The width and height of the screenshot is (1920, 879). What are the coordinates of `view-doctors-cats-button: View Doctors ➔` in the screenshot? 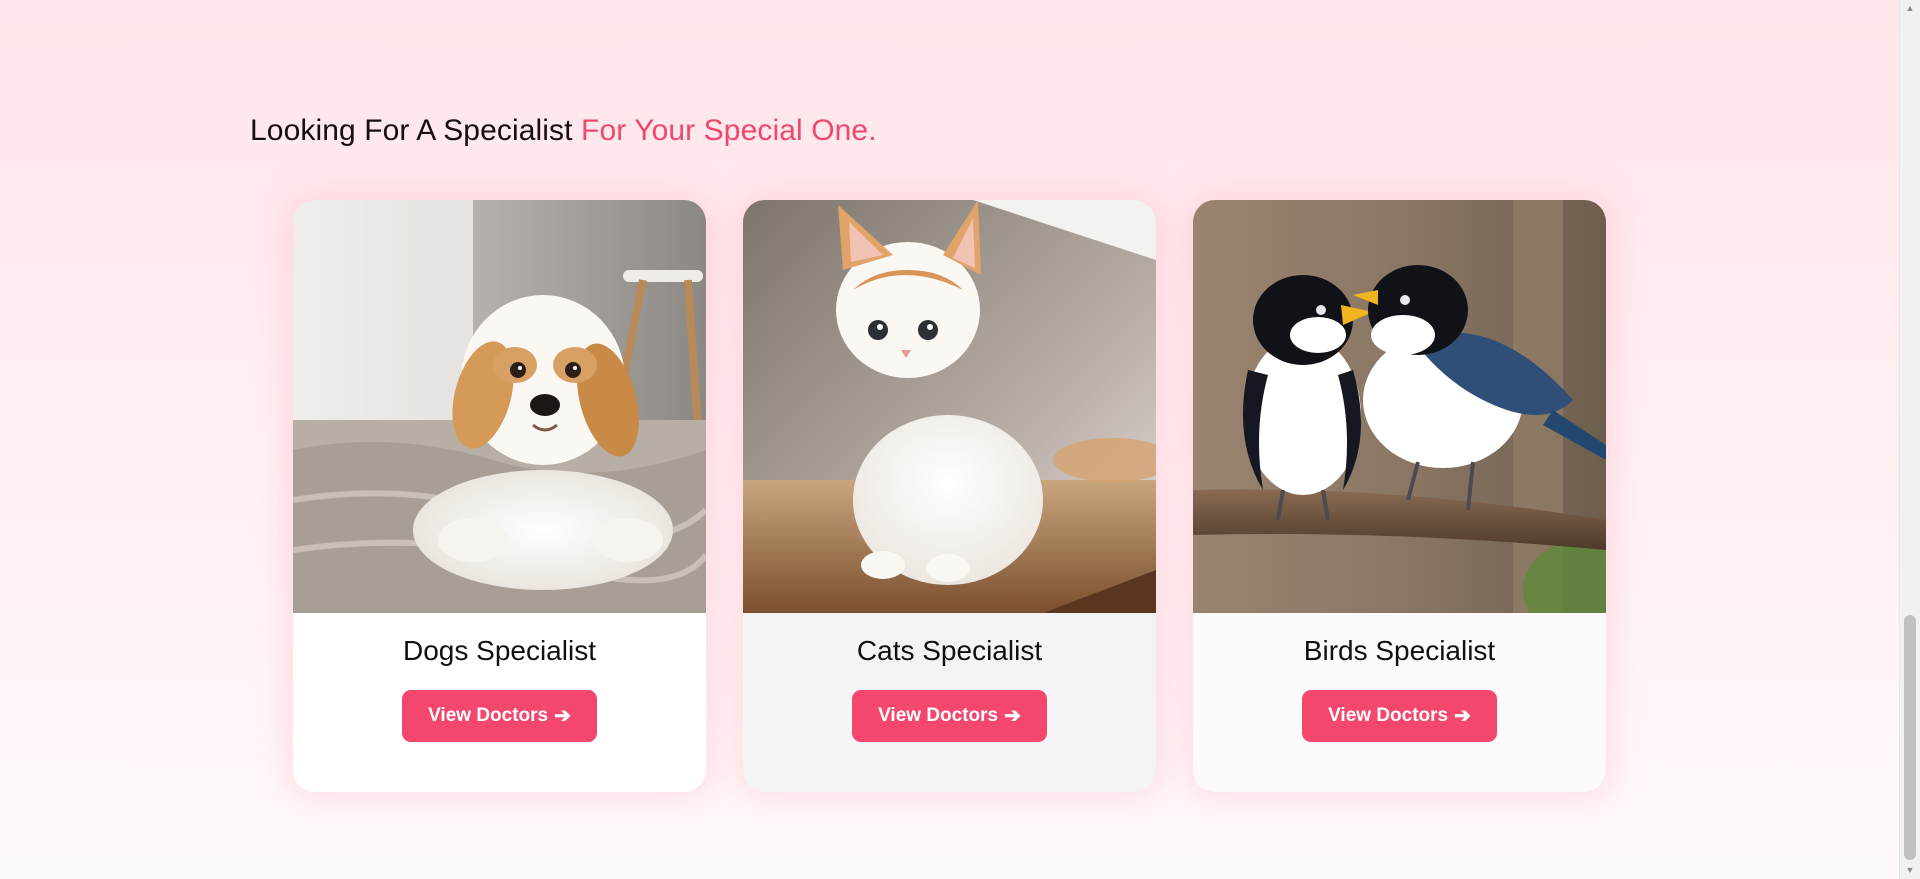 It's located at (949, 716).